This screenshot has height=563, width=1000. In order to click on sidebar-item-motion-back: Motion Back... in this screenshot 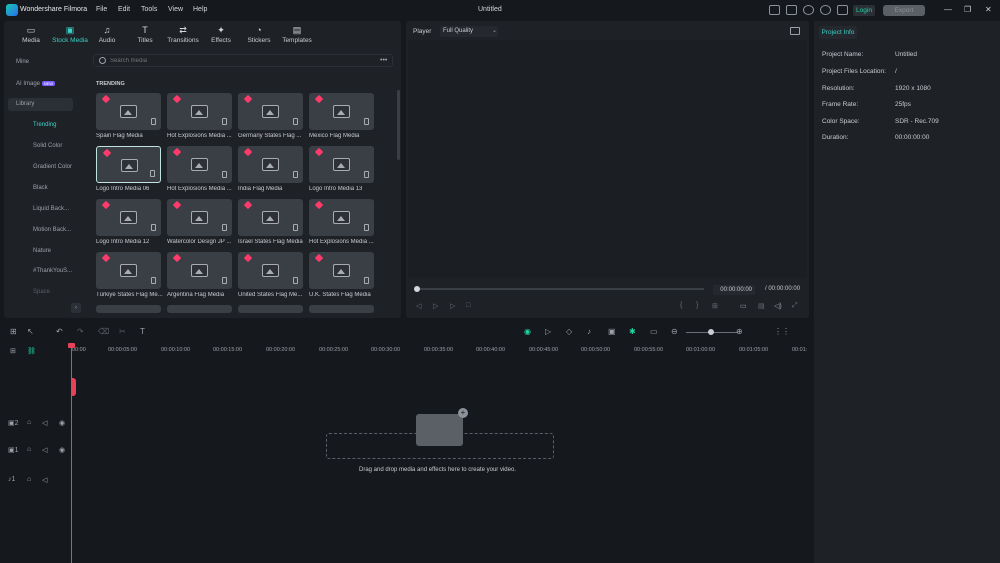, I will do `click(52, 230)`.